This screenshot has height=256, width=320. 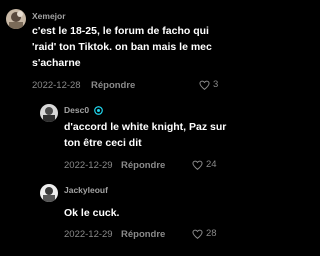 I want to click on comment-username: Desc0, so click(x=84, y=110).